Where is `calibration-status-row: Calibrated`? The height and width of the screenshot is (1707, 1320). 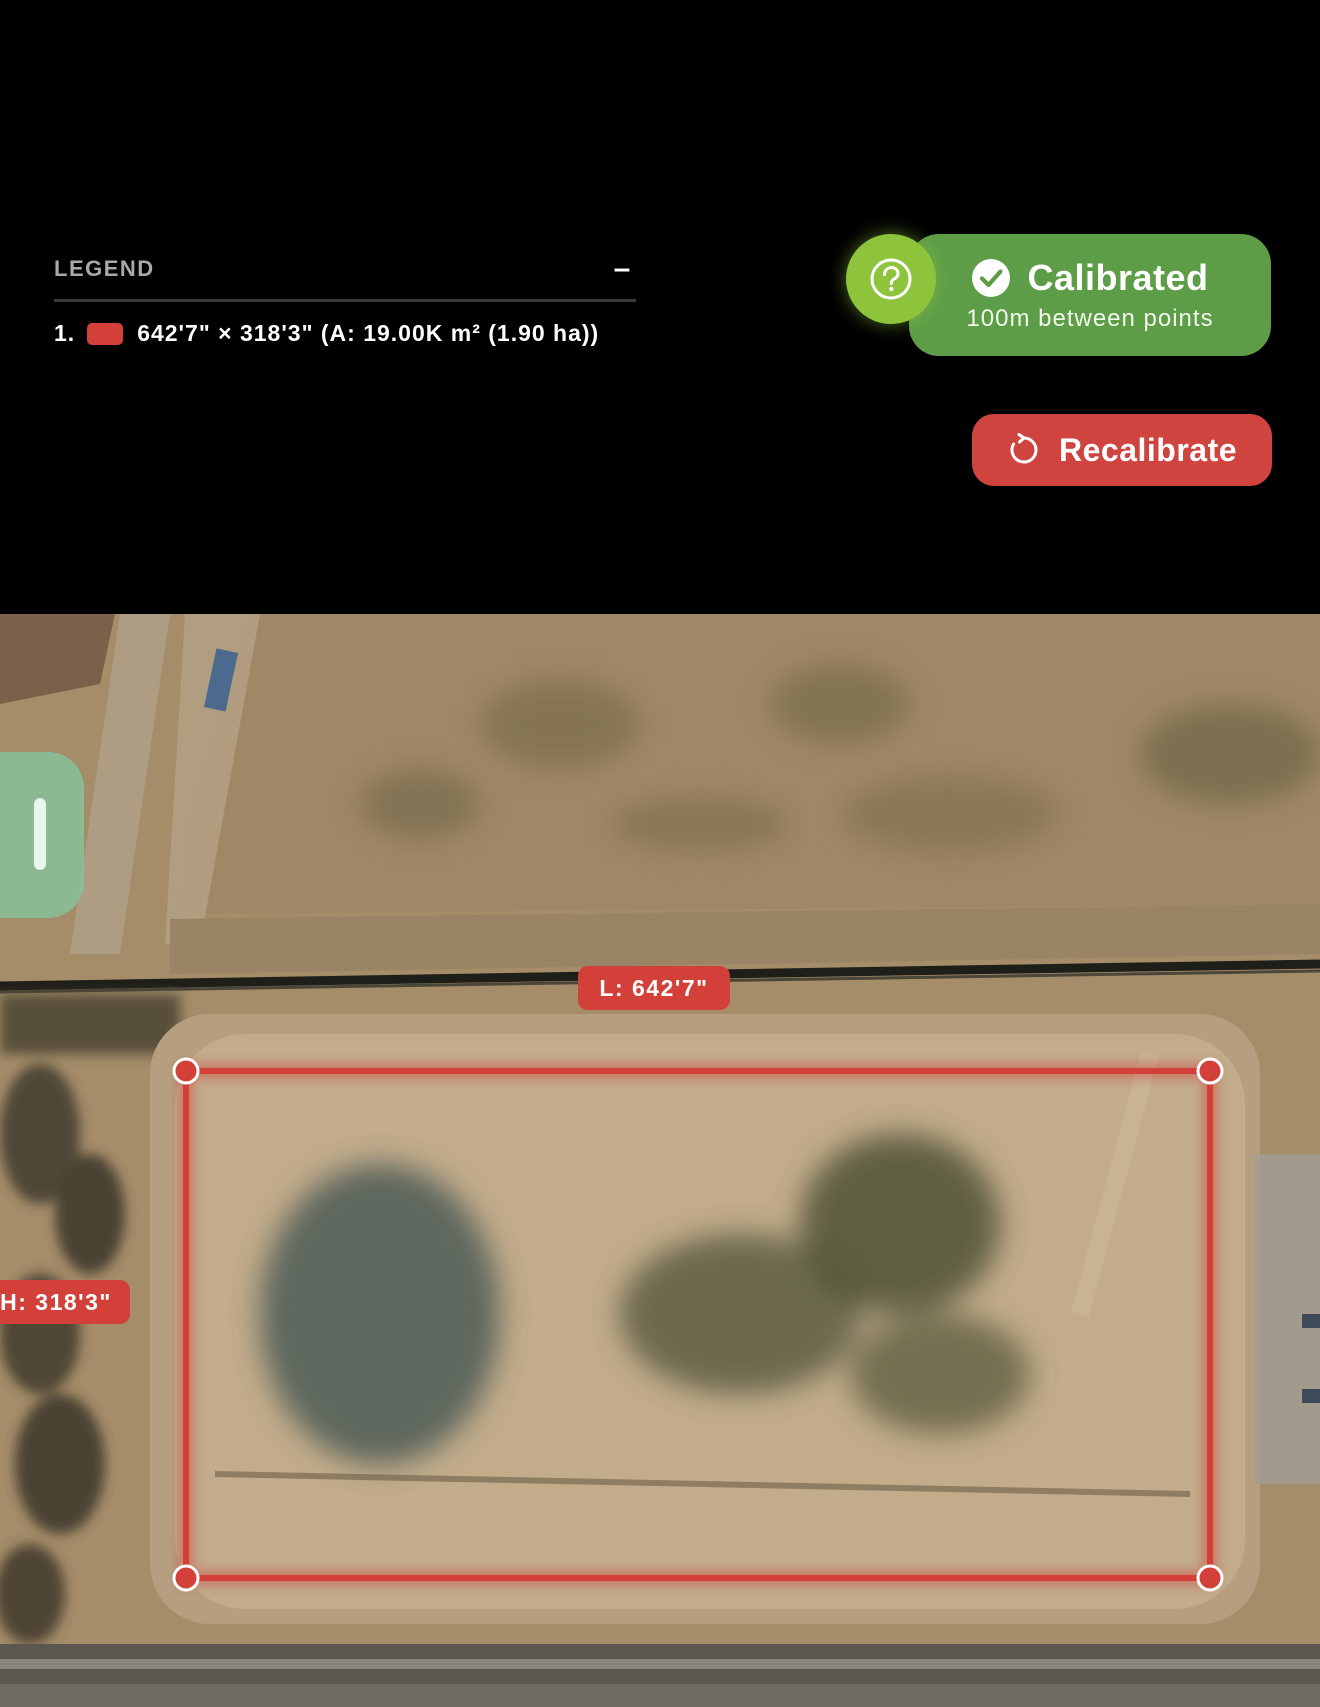 calibration-status-row: Calibrated is located at coordinates (1089, 278).